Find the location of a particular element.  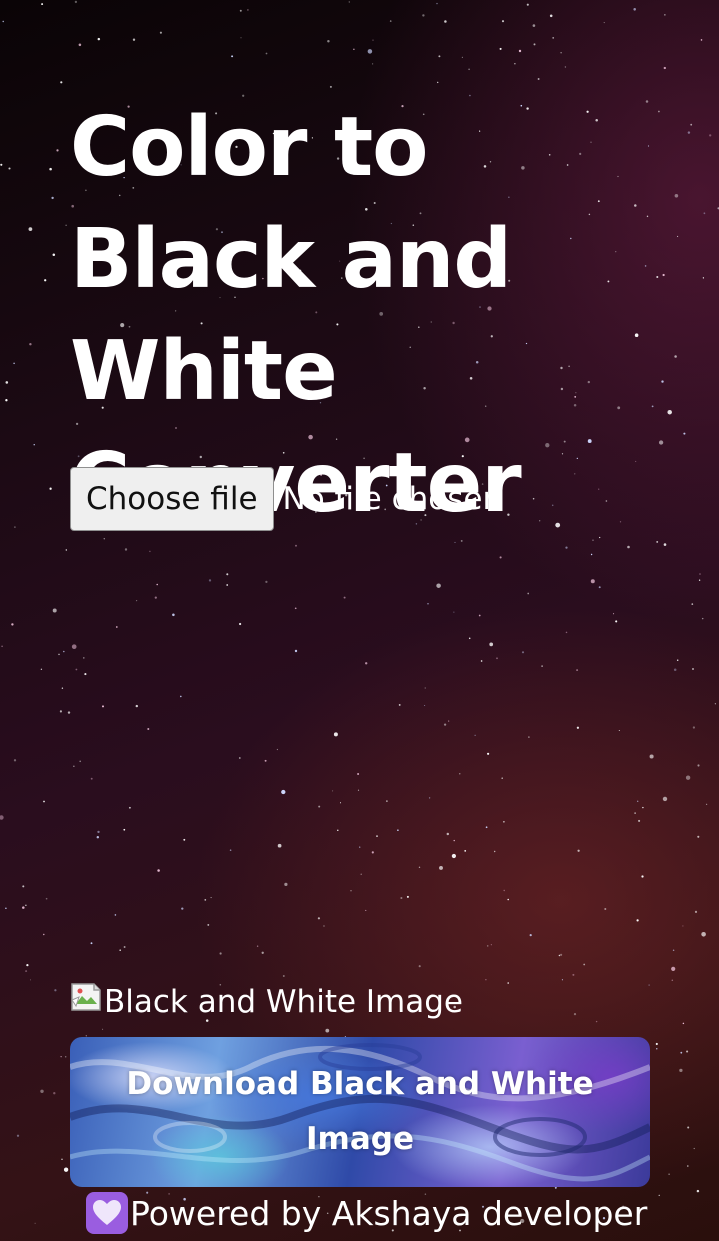

footer-credit: Powered by Akshaya developer is located at coordinates (366, 1213).